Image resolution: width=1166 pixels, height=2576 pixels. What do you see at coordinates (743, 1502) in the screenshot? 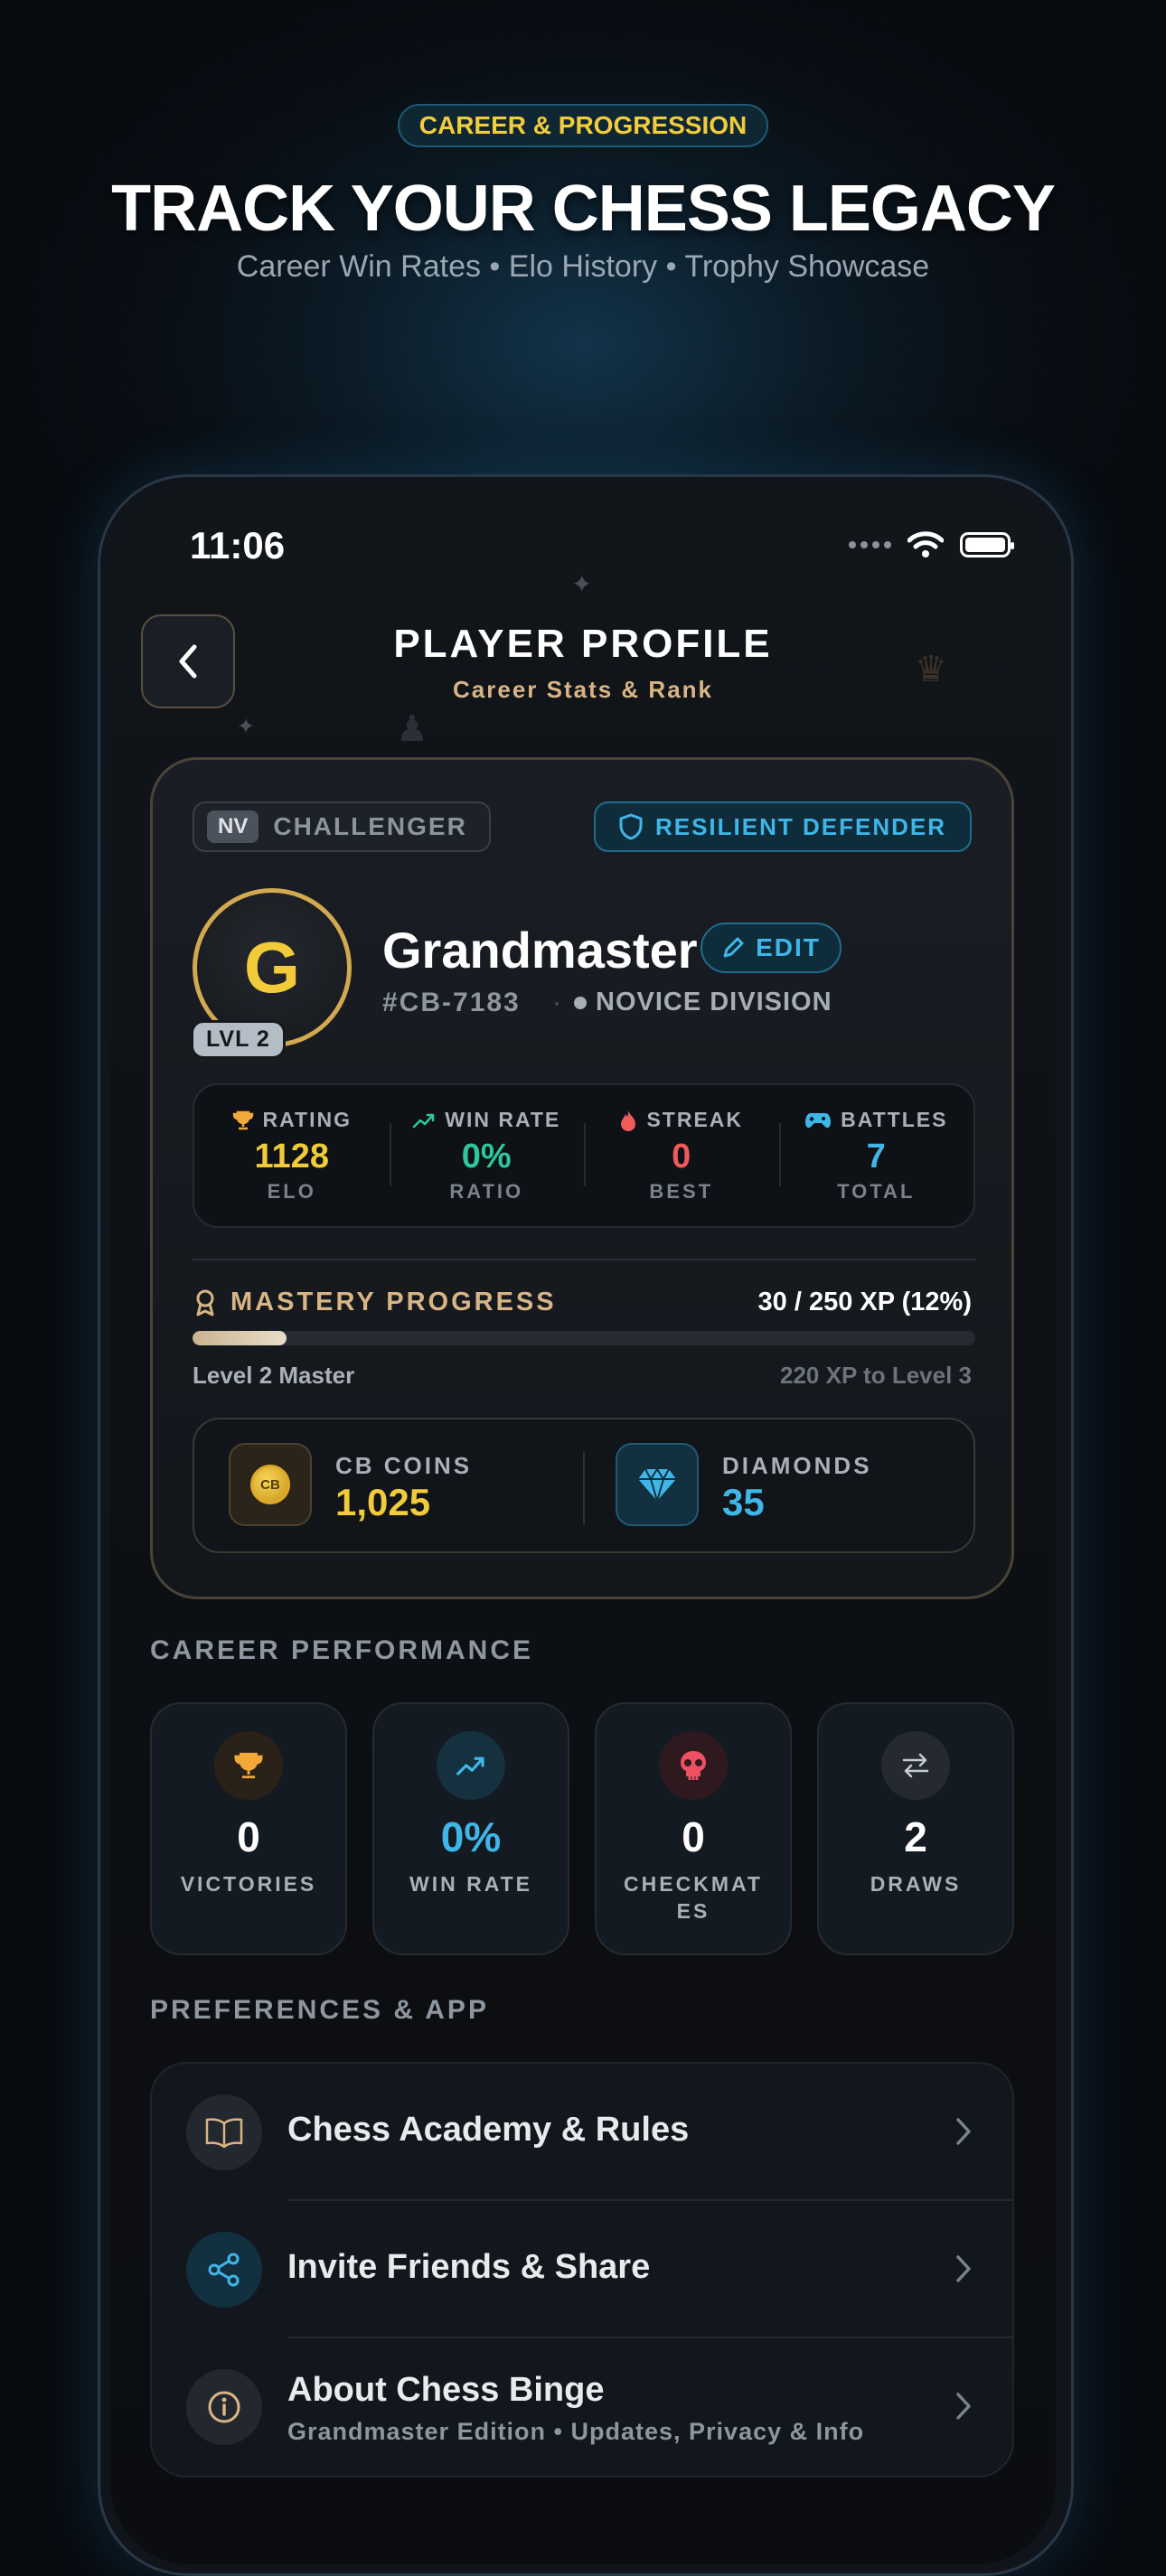
I see `diamonds-value: 35` at bounding box center [743, 1502].